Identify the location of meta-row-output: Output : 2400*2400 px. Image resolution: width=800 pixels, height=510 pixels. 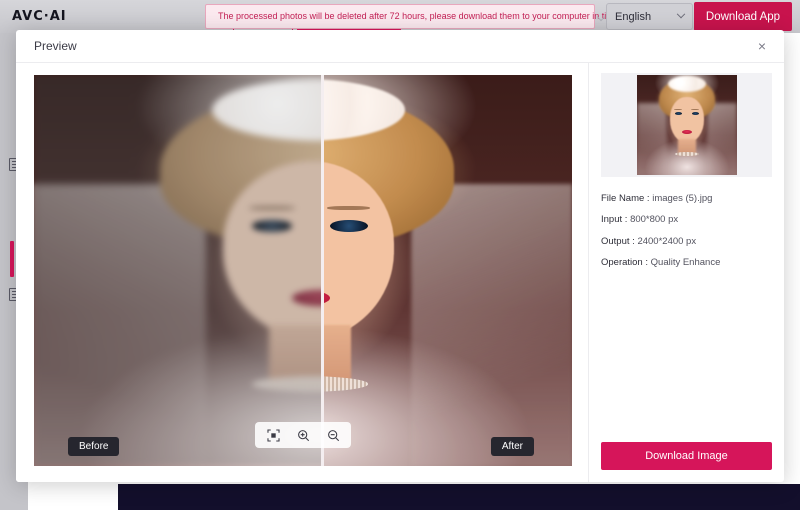
(686, 241).